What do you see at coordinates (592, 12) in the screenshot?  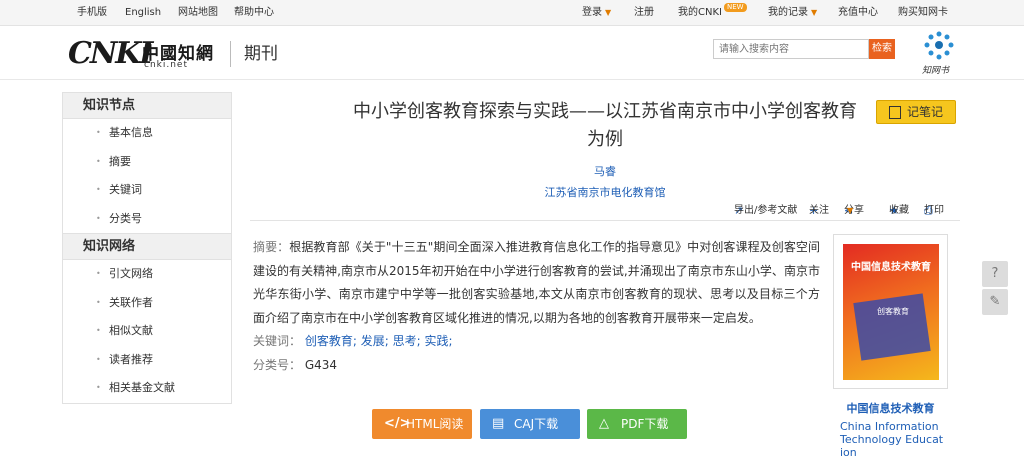 I see `login-label: 登录` at bounding box center [592, 12].